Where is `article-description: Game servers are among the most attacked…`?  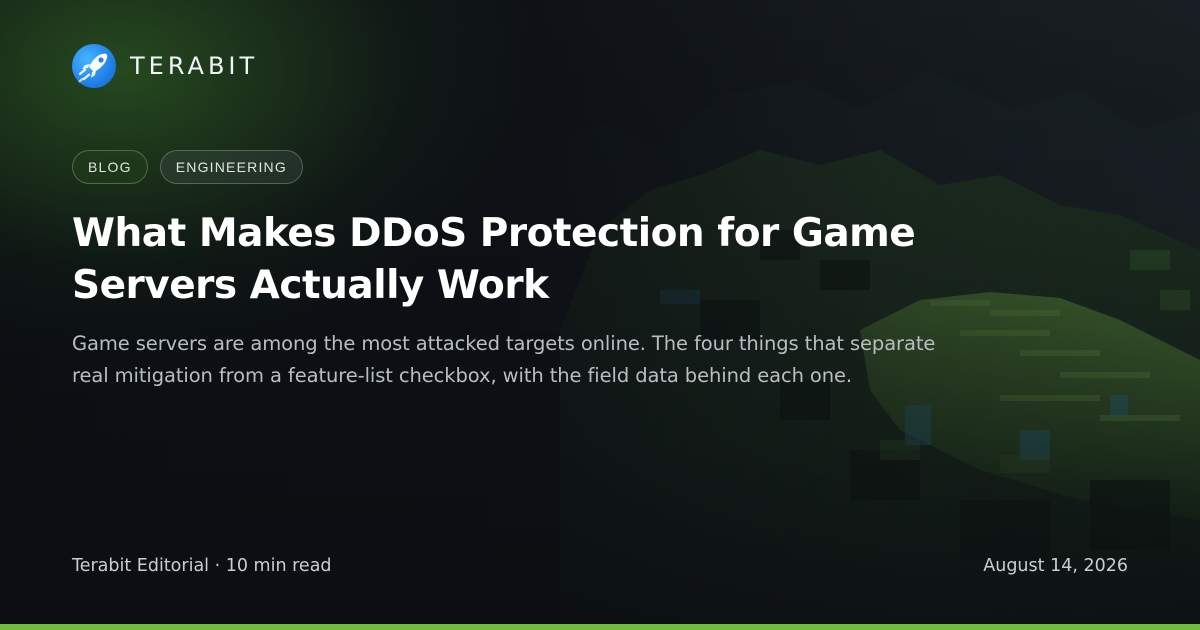
article-description: Game servers are among the most attacked… is located at coordinates (504, 359).